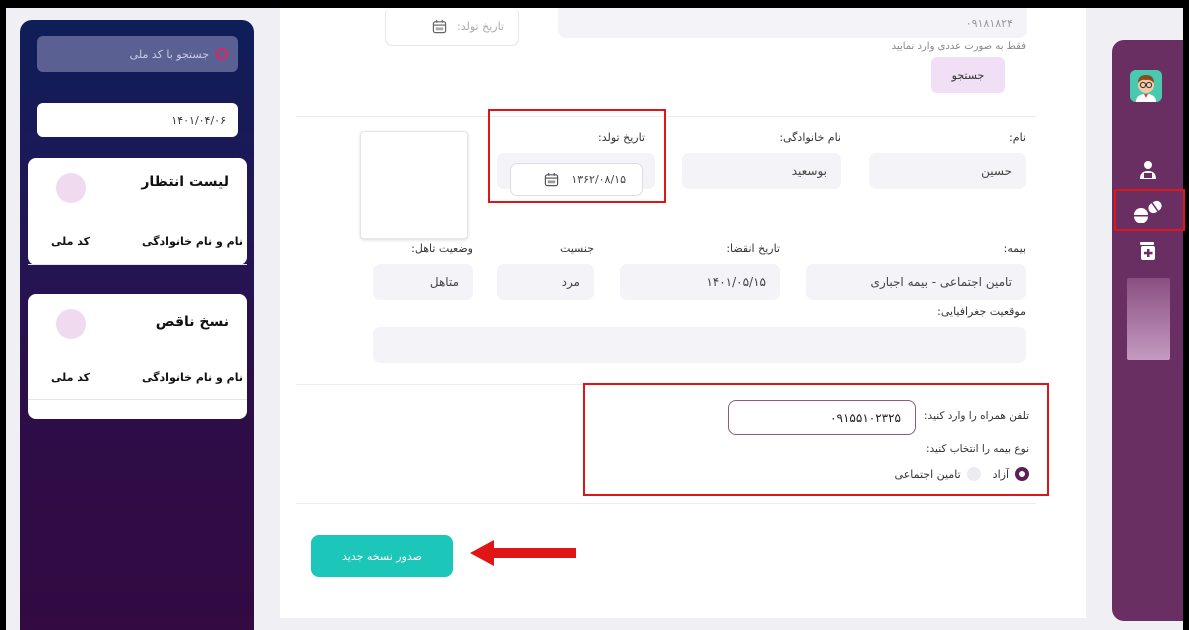  Describe the element at coordinates (976, 416) in the screenshot. I see `phone-label: تلفن همراه را وارد کنید:` at that location.